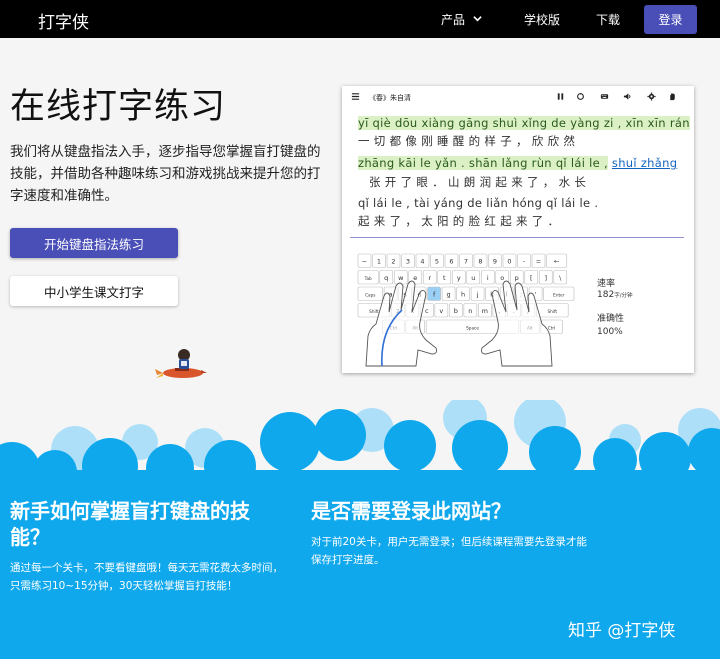 The width and height of the screenshot is (720, 659). What do you see at coordinates (451, 260) in the screenshot?
I see `key-6: 6` at bounding box center [451, 260].